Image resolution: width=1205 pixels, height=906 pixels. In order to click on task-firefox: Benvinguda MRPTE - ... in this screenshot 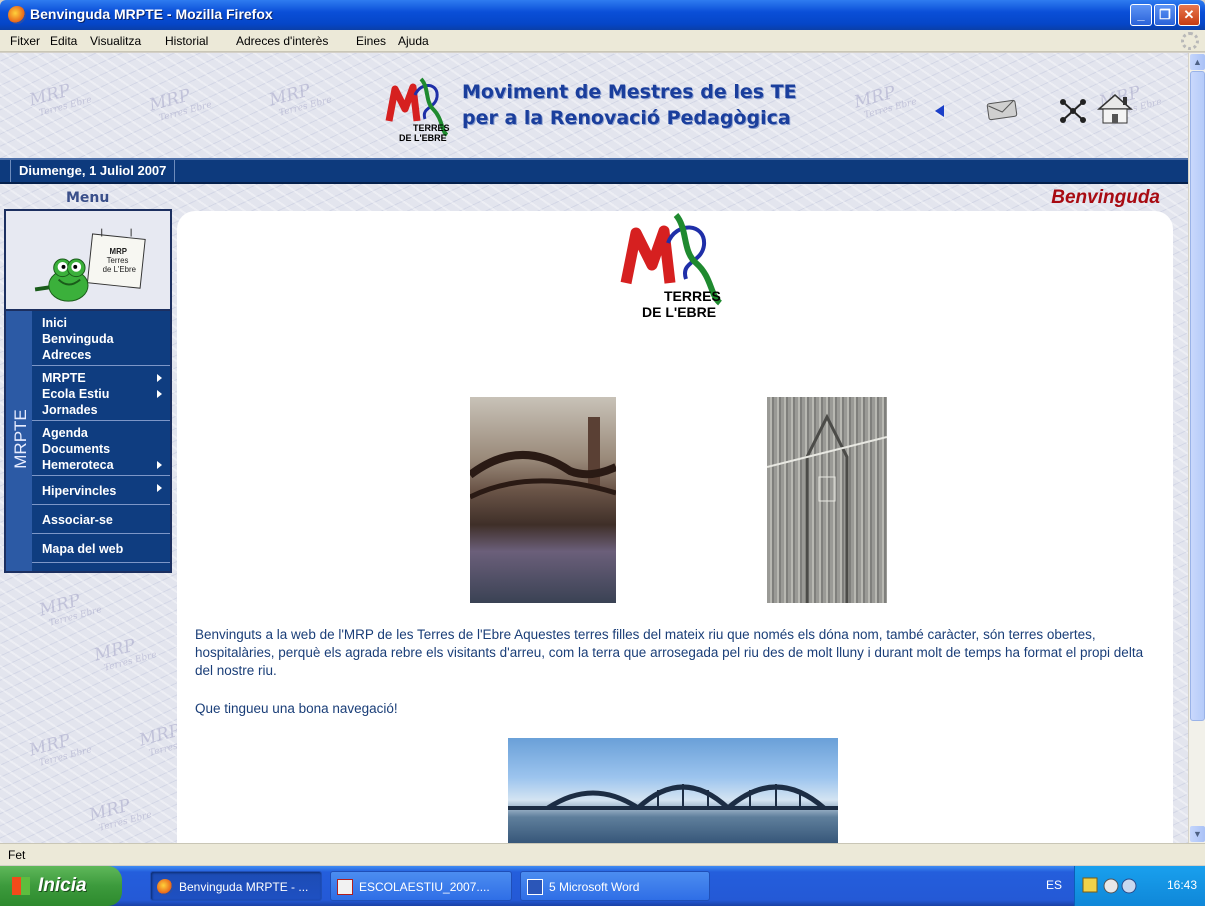, I will do `click(236, 886)`.